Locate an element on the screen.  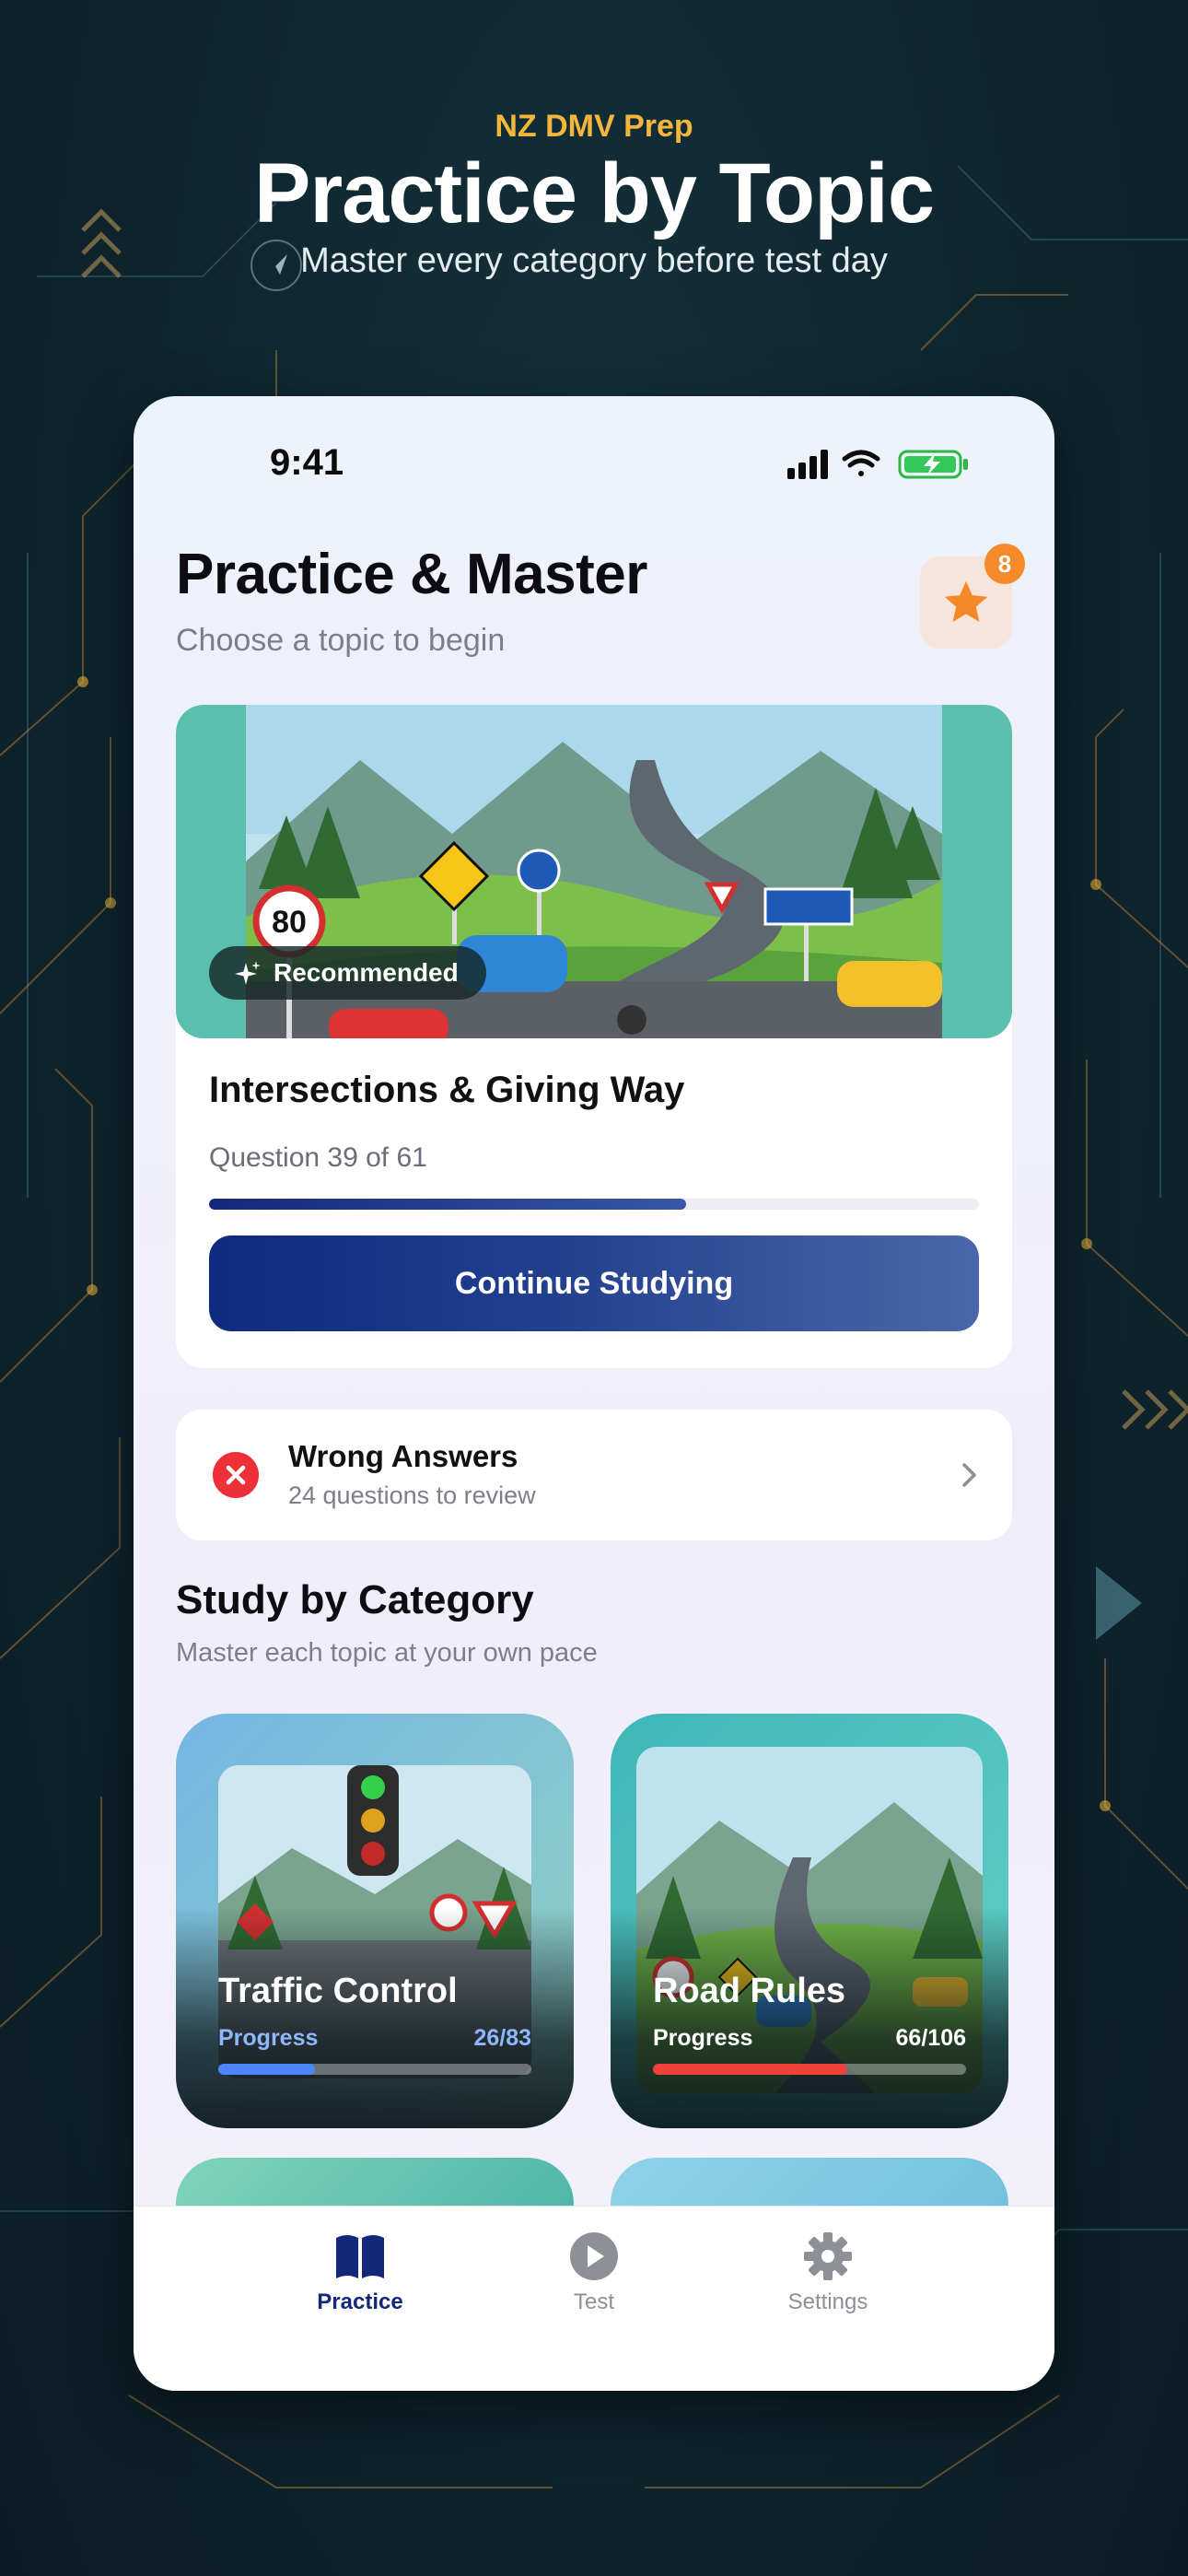
featured-progress-bar is located at coordinates (594, 1204).